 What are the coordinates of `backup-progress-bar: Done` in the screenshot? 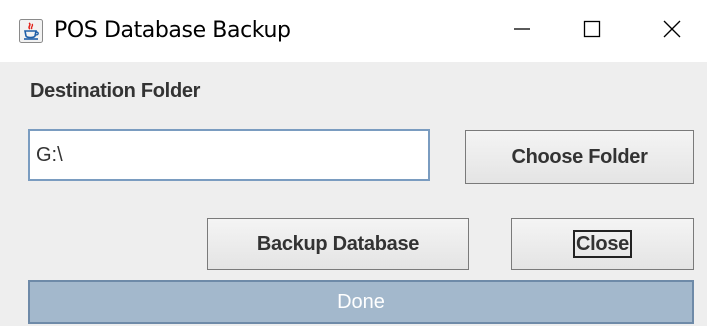 It's located at (361, 302).